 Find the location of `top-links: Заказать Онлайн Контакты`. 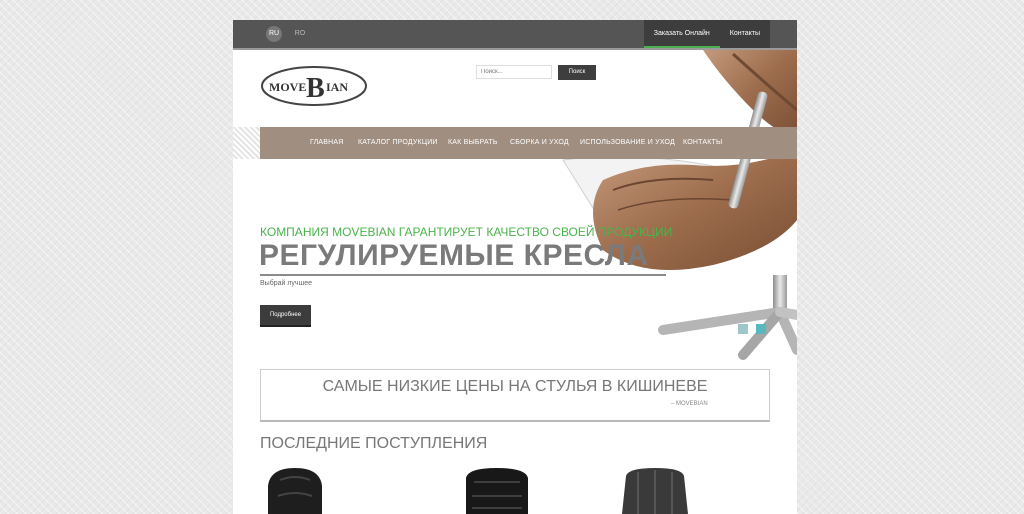

top-links: Заказать Онлайн Контакты is located at coordinates (706, 34).